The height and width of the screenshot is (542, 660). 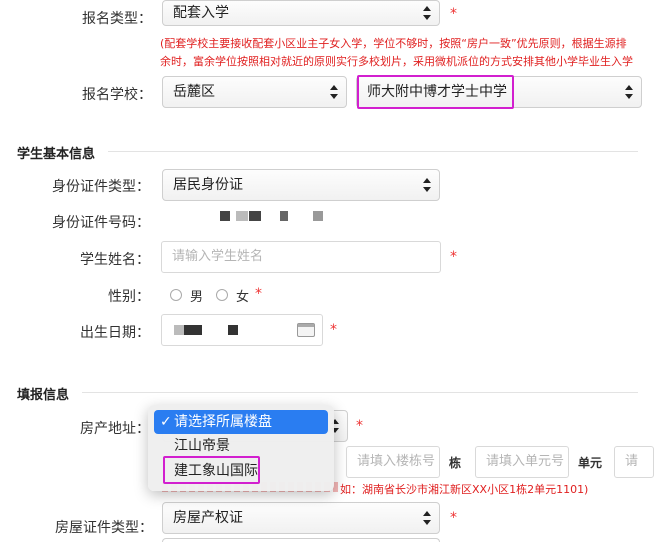 I want to click on registration-type-select: 配套入学, so click(x=301, y=13).